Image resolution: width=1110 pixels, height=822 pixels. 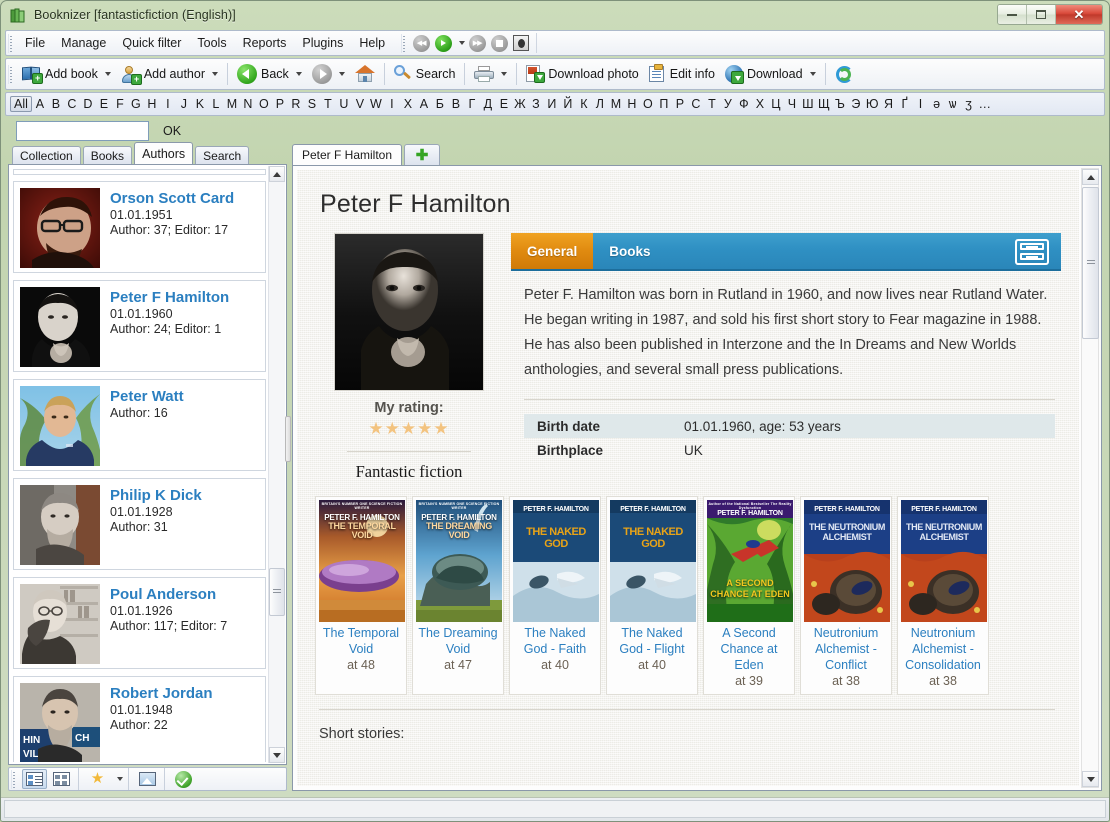 I want to click on play-dropdown-icon, so click(x=460, y=43).